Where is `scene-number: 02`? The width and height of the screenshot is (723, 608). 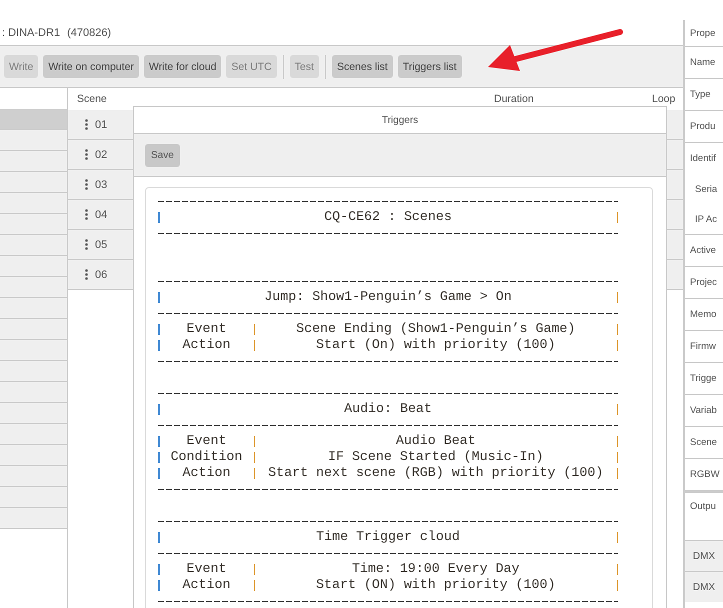 scene-number: 02 is located at coordinates (101, 154).